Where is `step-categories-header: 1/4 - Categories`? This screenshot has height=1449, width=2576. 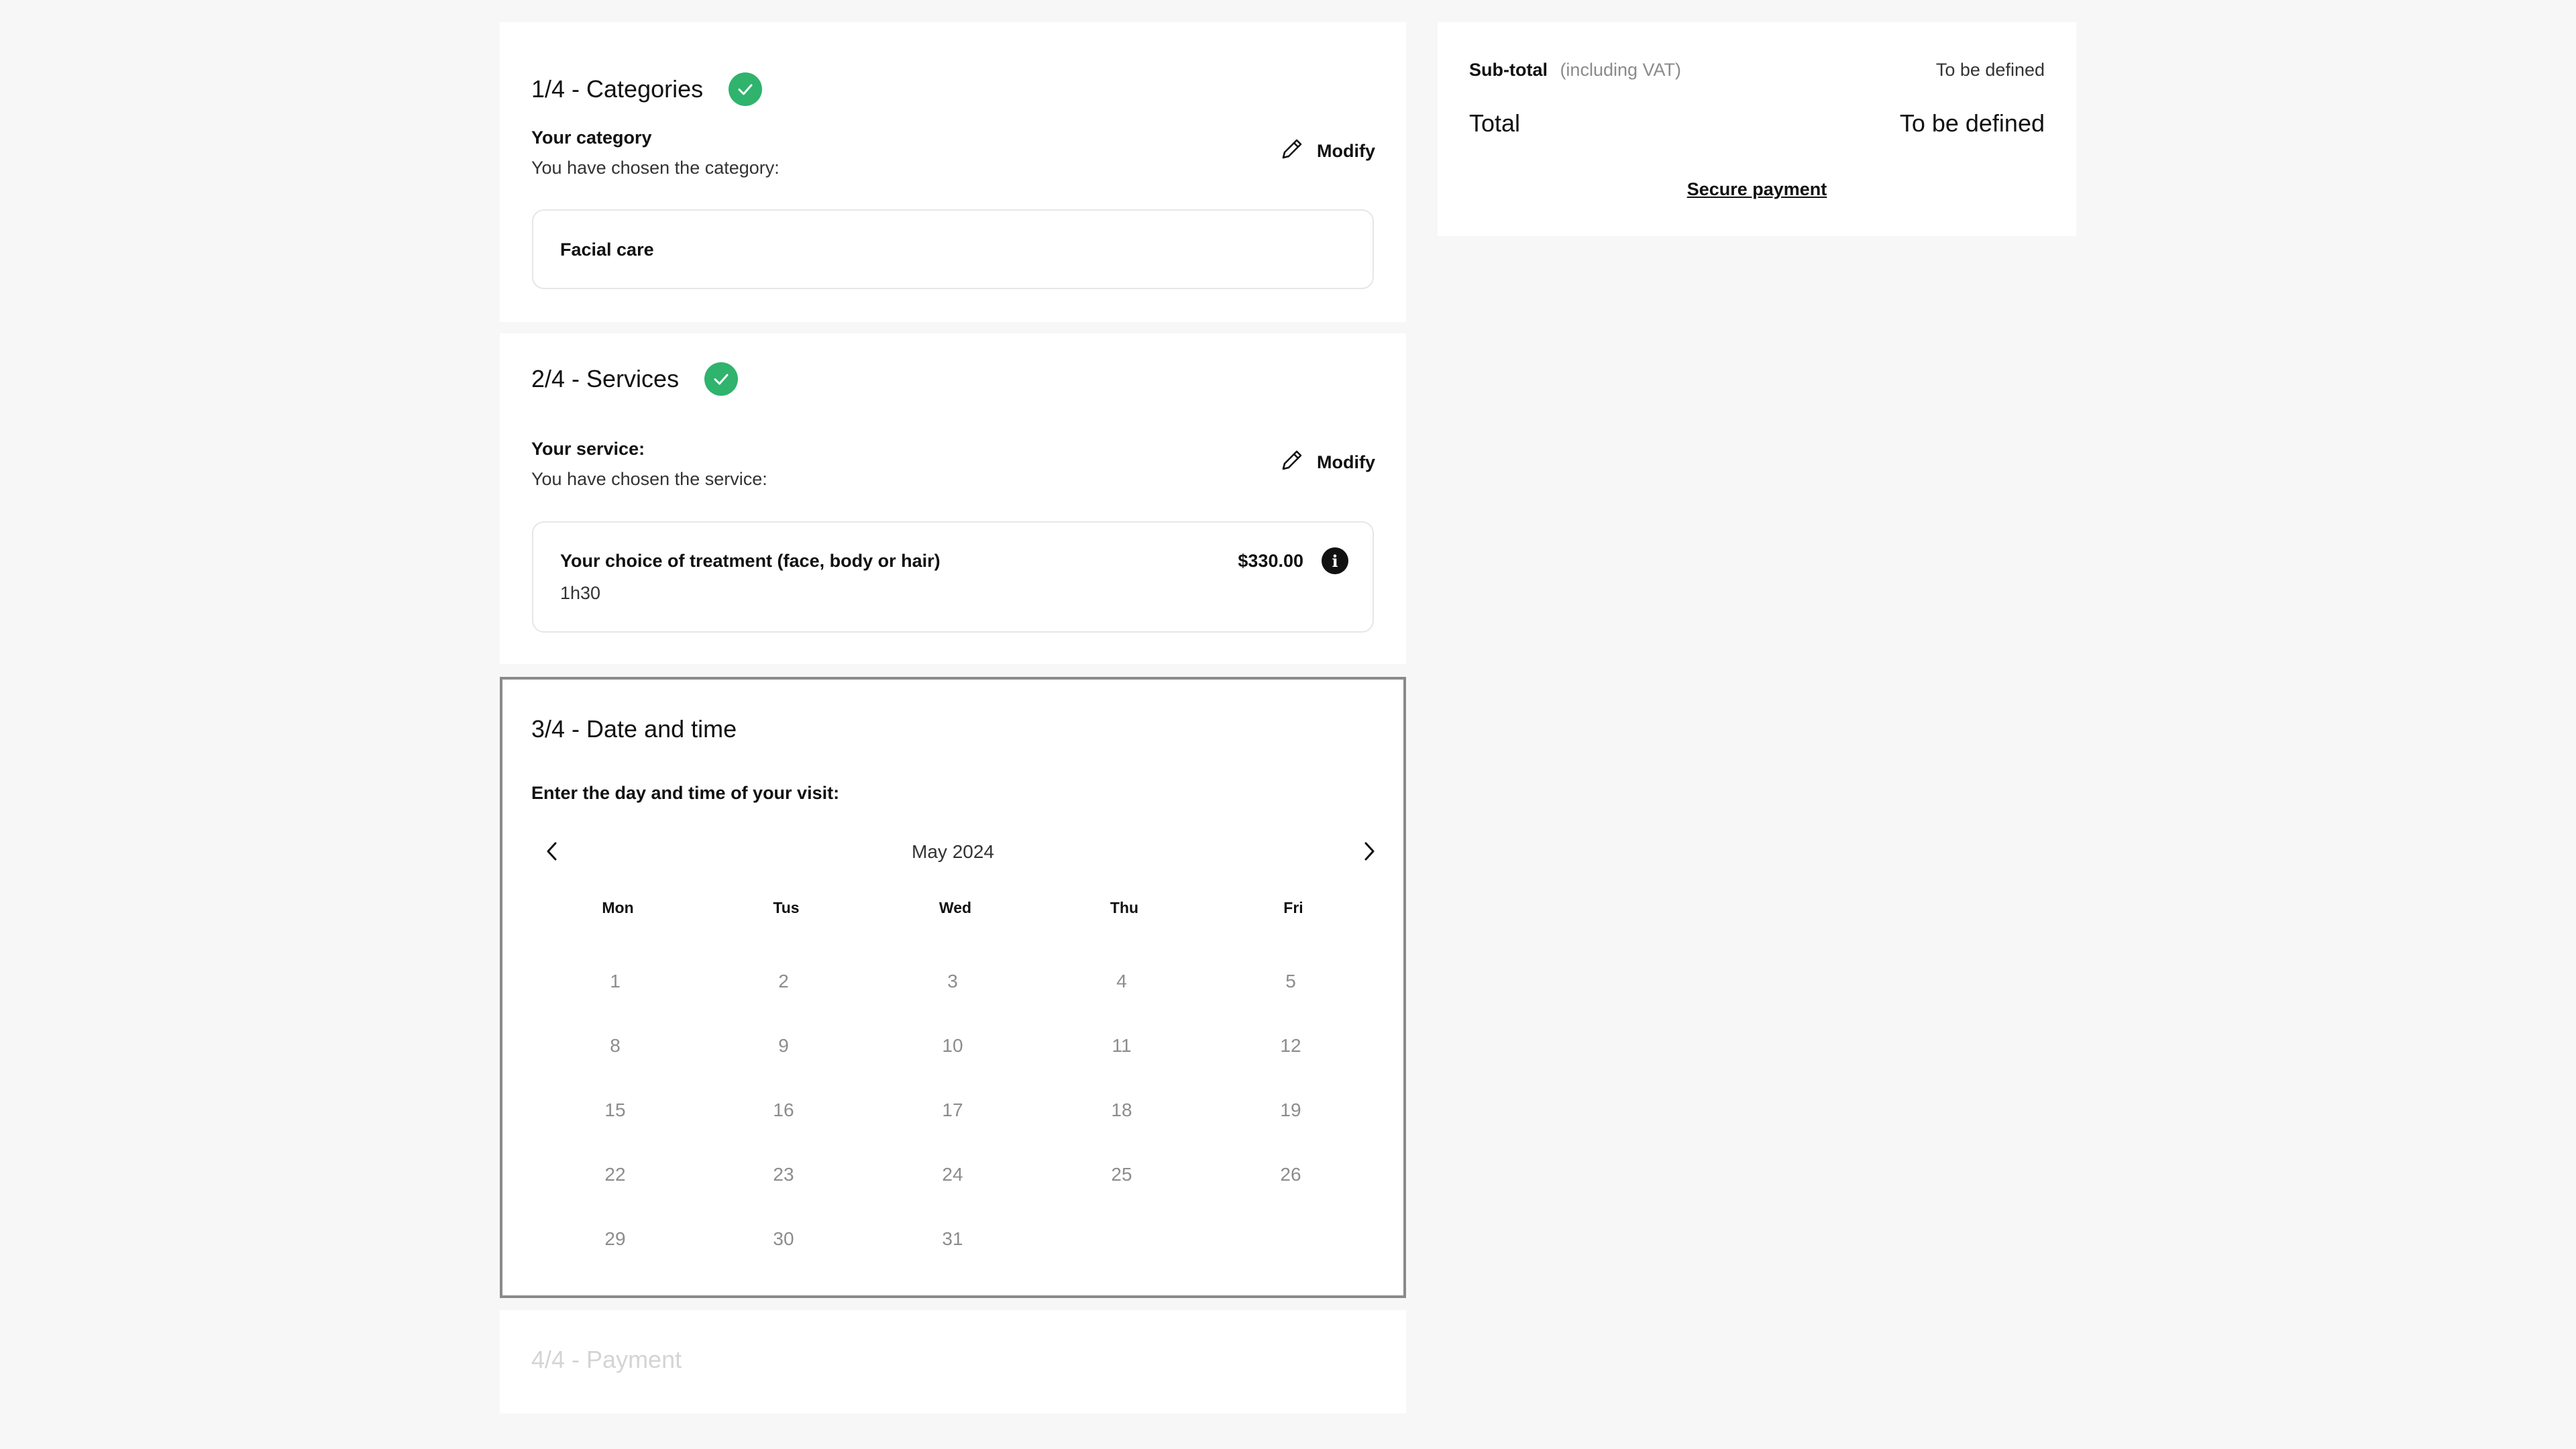
step-categories-header: 1/4 - Categories is located at coordinates (647, 89).